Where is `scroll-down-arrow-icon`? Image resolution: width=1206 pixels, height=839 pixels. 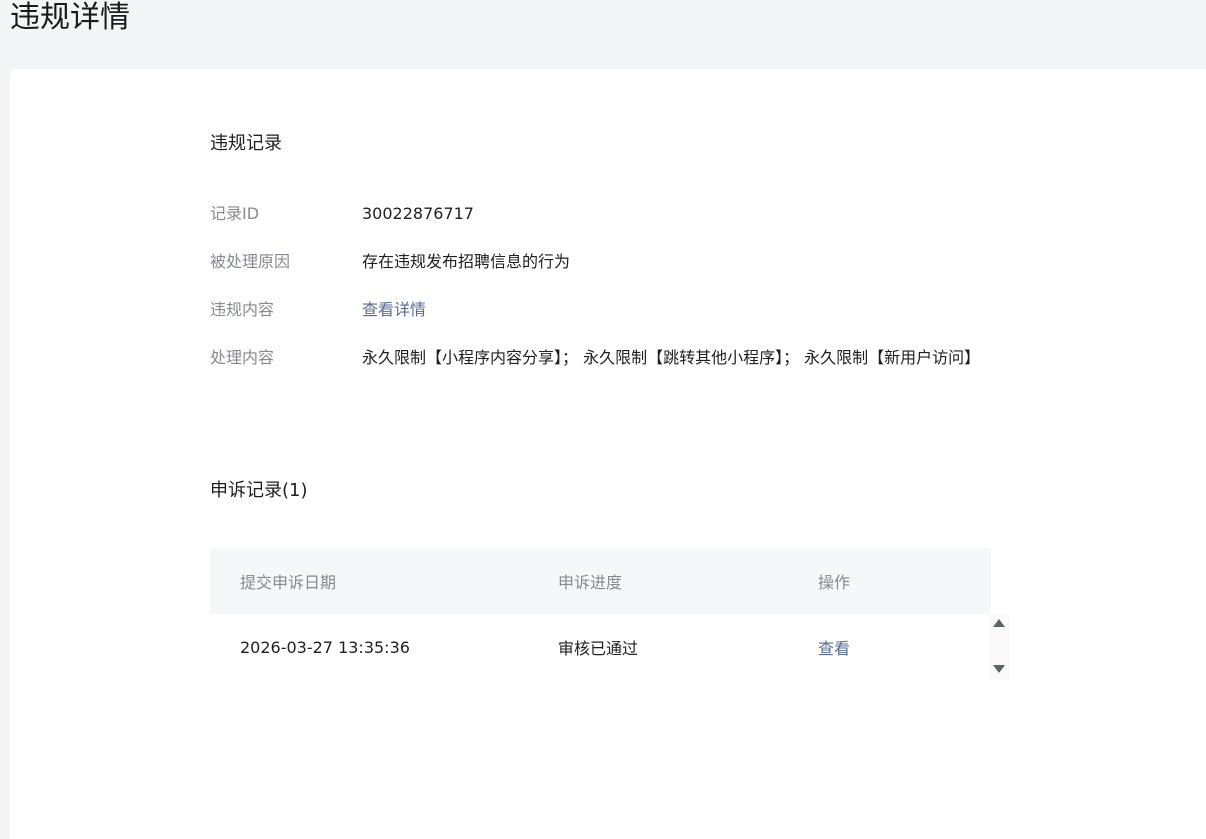
scroll-down-arrow-icon is located at coordinates (999, 669).